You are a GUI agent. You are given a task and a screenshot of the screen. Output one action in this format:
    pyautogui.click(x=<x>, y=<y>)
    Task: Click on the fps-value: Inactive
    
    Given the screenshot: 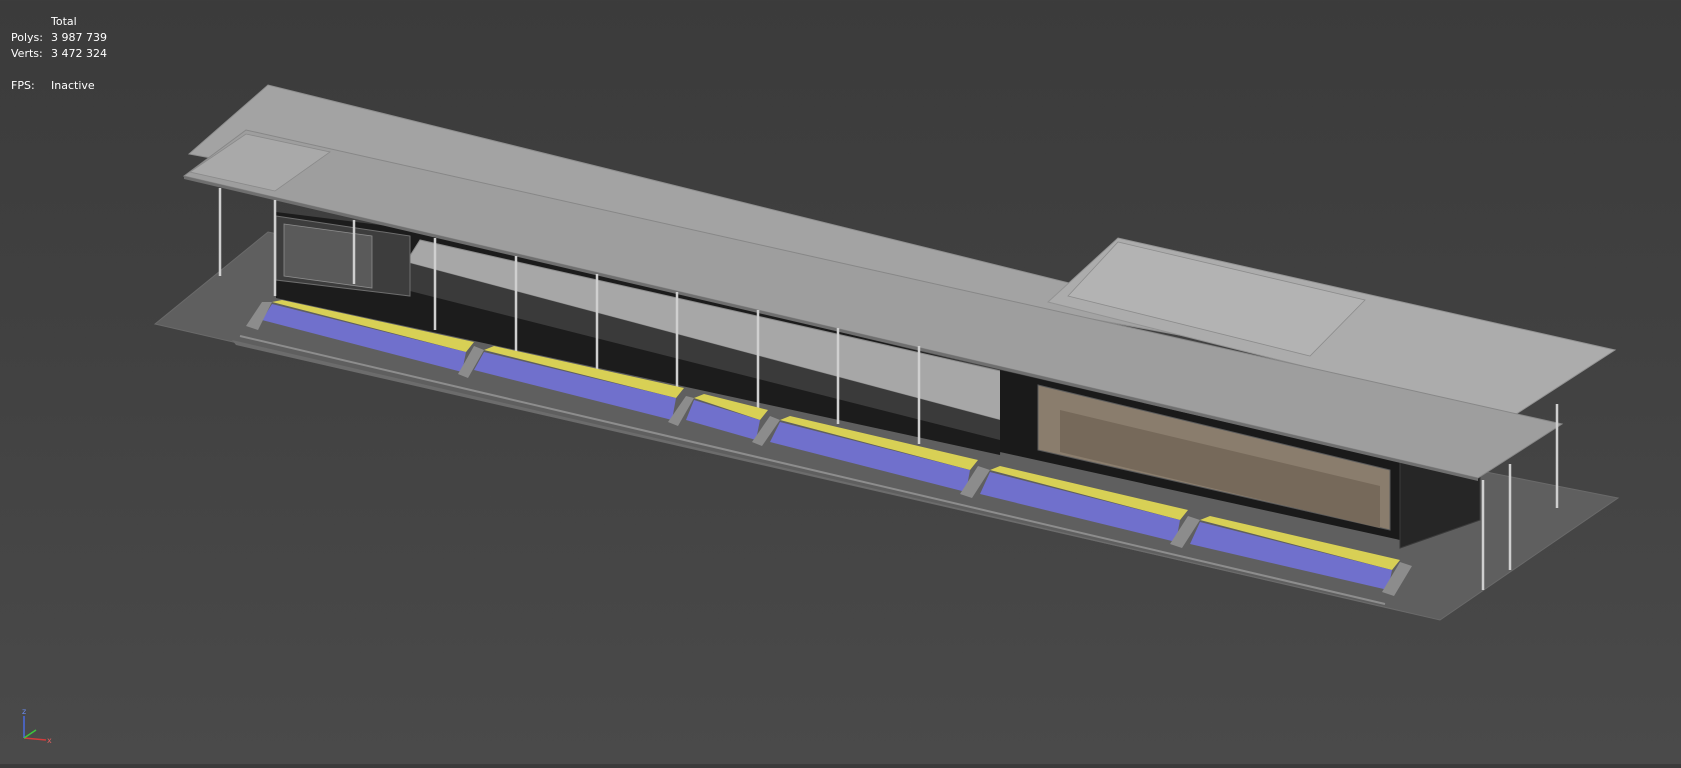 What is the action you would take?
    pyautogui.click(x=73, y=85)
    